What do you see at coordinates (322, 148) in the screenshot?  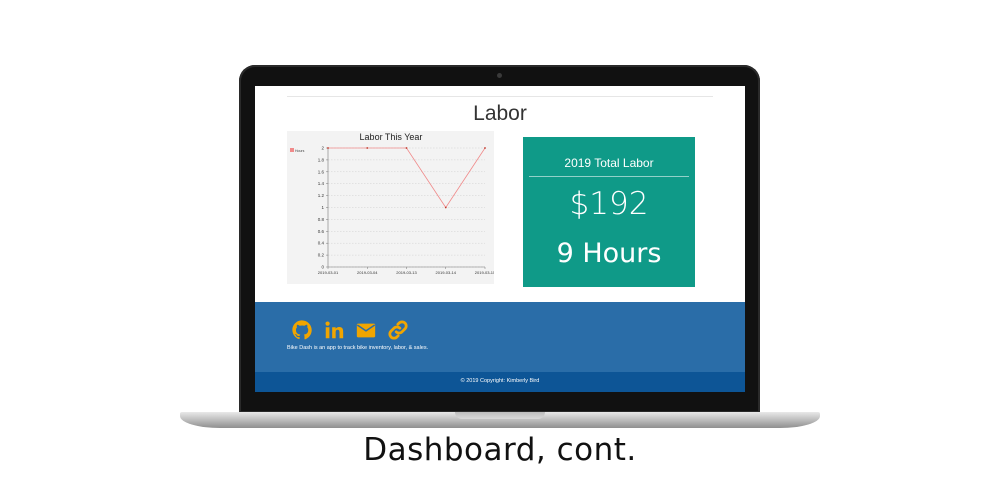 I see `y-tick-label: 2` at bounding box center [322, 148].